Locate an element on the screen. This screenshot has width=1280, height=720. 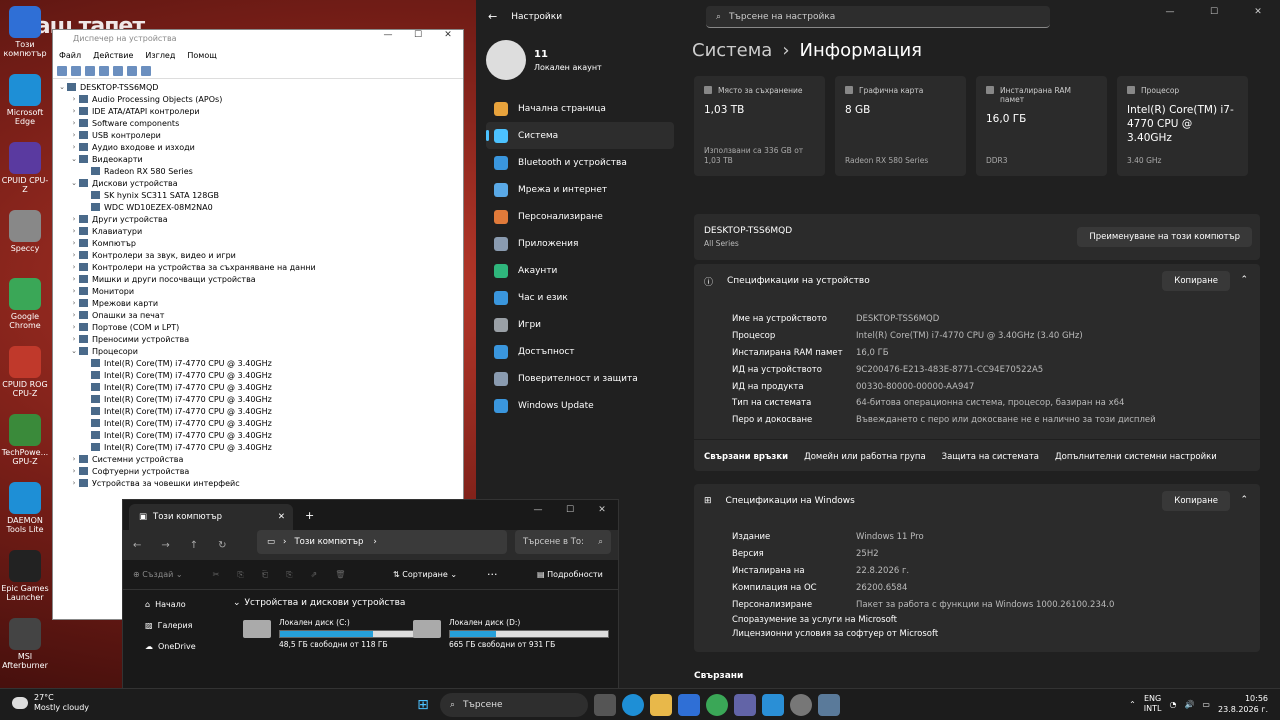
breadcrumb-parent: Система is located at coordinates (732, 50).